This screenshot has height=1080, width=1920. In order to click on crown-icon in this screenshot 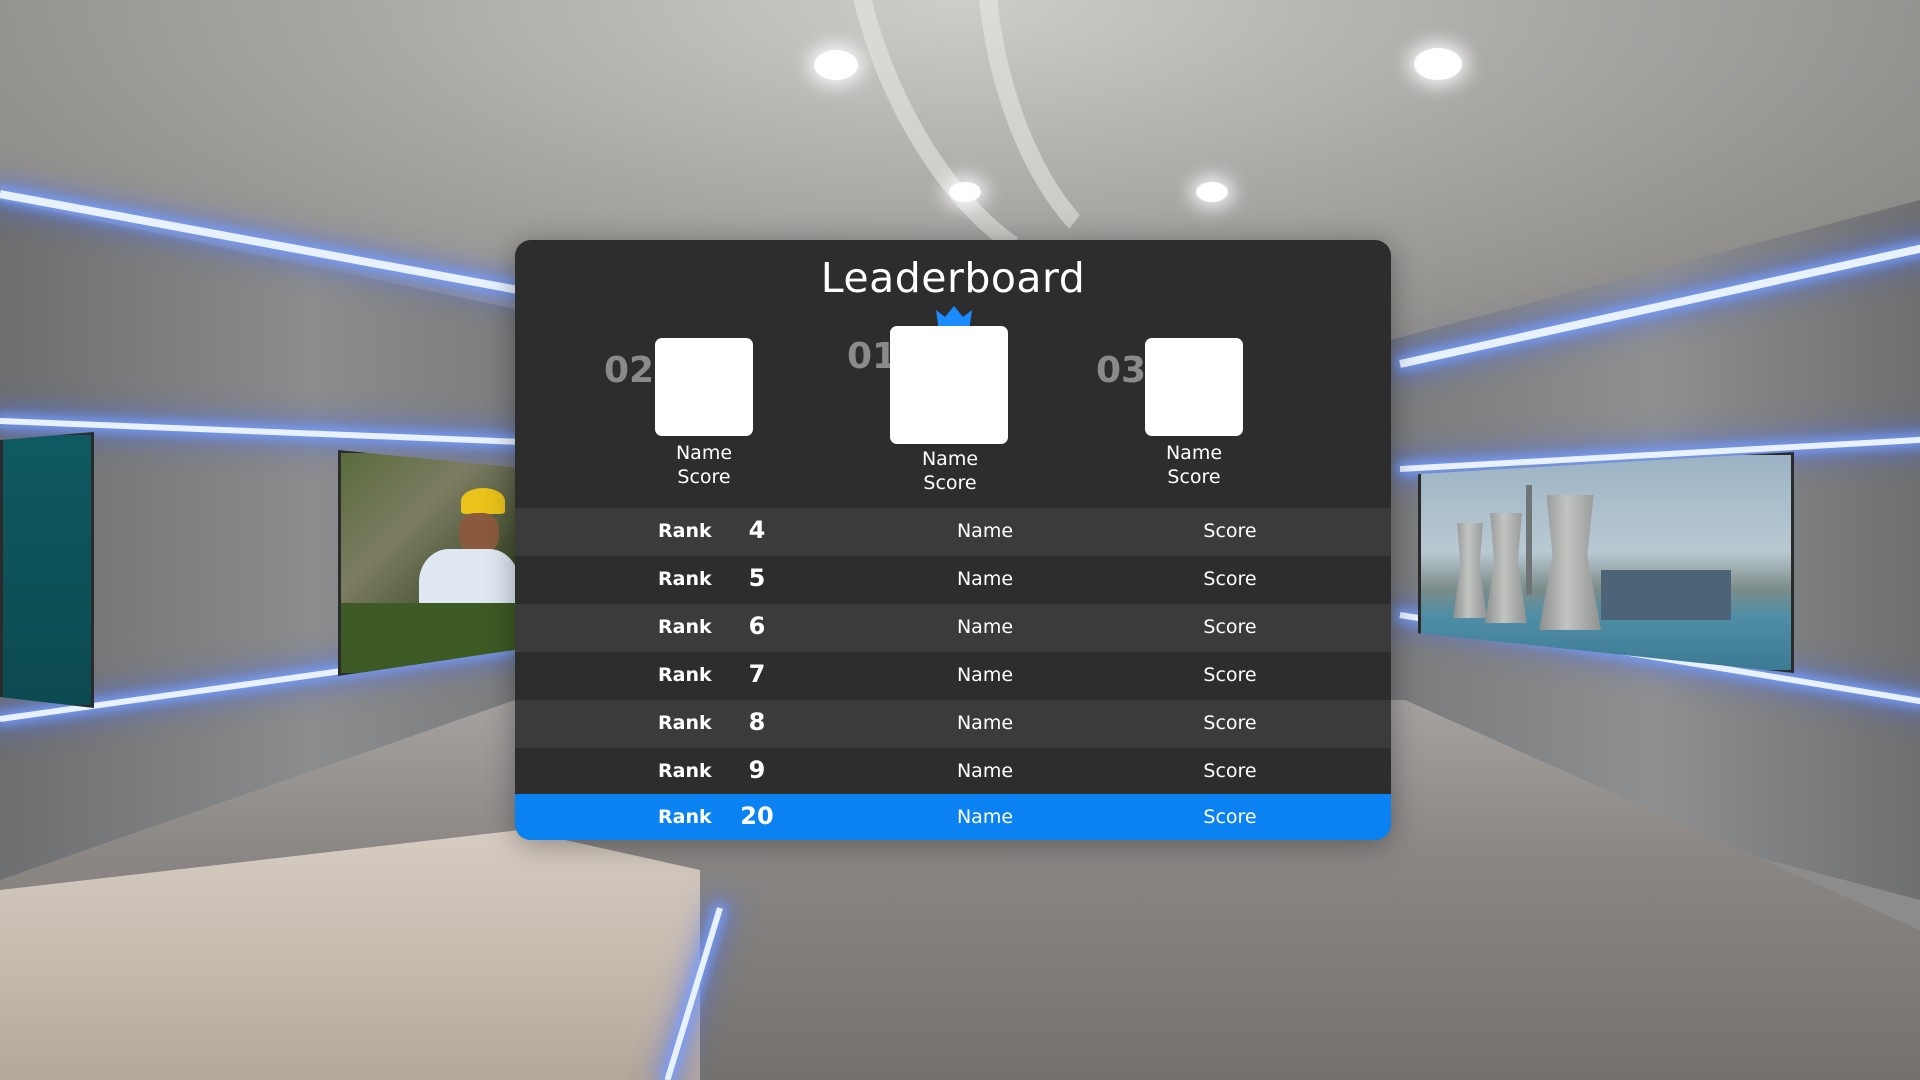, I will do `click(954, 317)`.